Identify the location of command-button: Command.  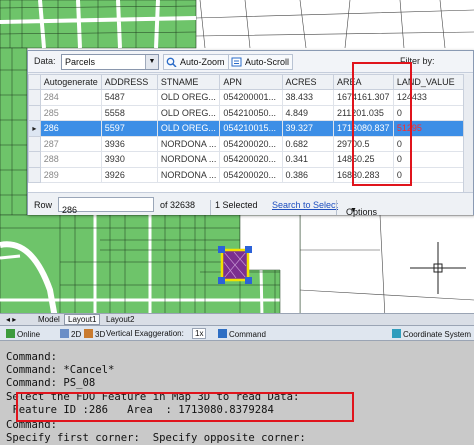
(242, 334).